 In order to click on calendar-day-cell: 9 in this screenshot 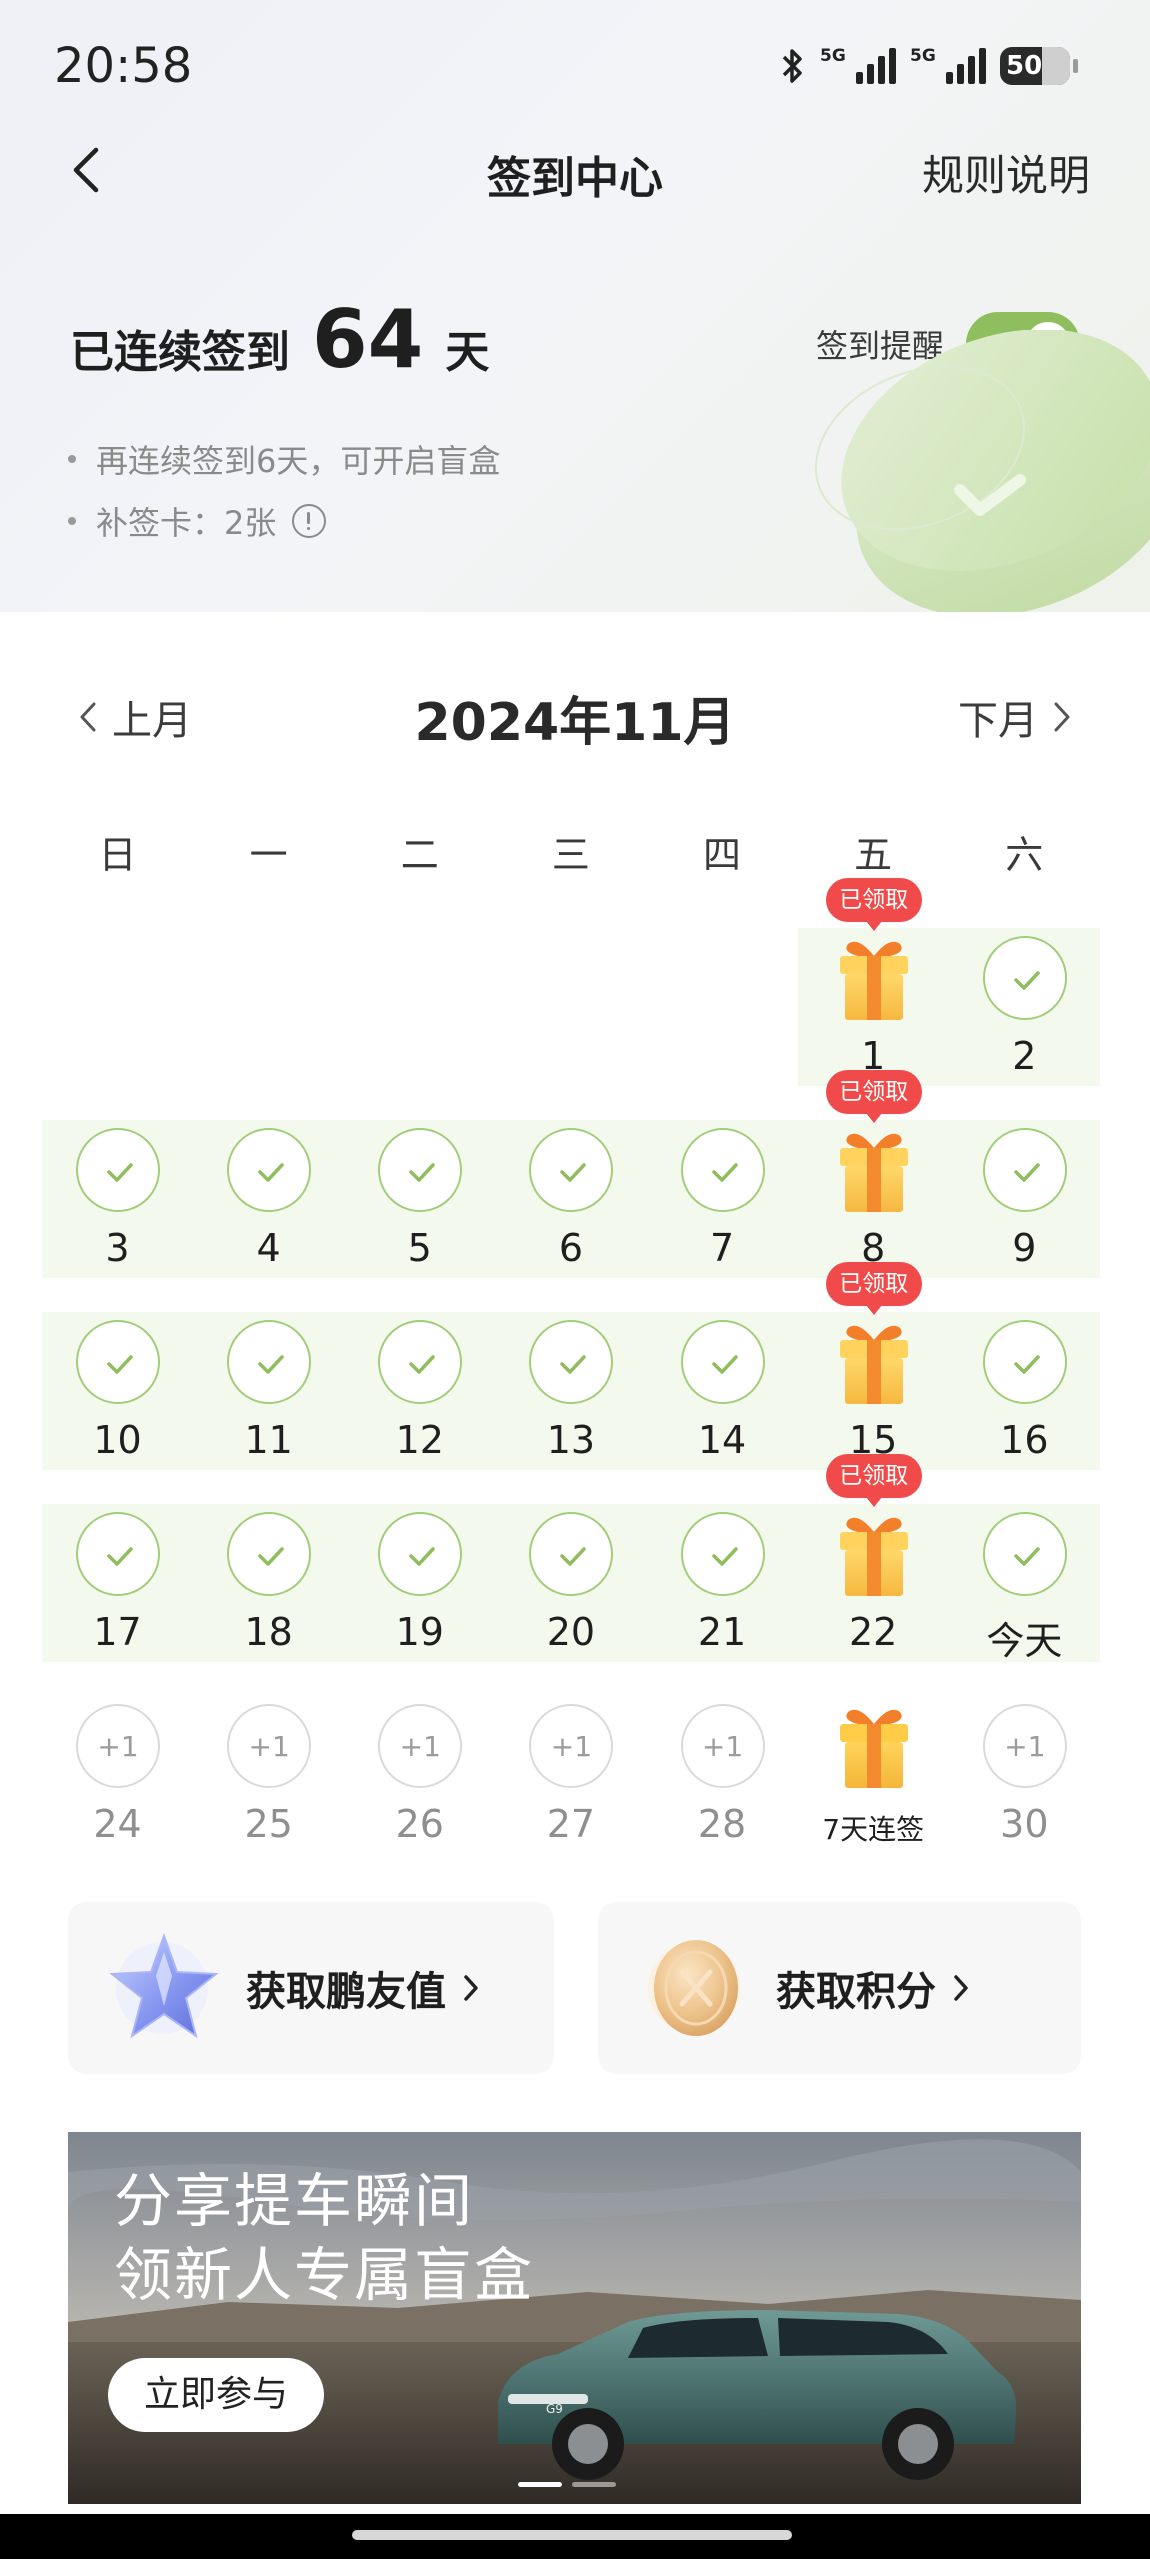, I will do `click(1024, 1218)`.